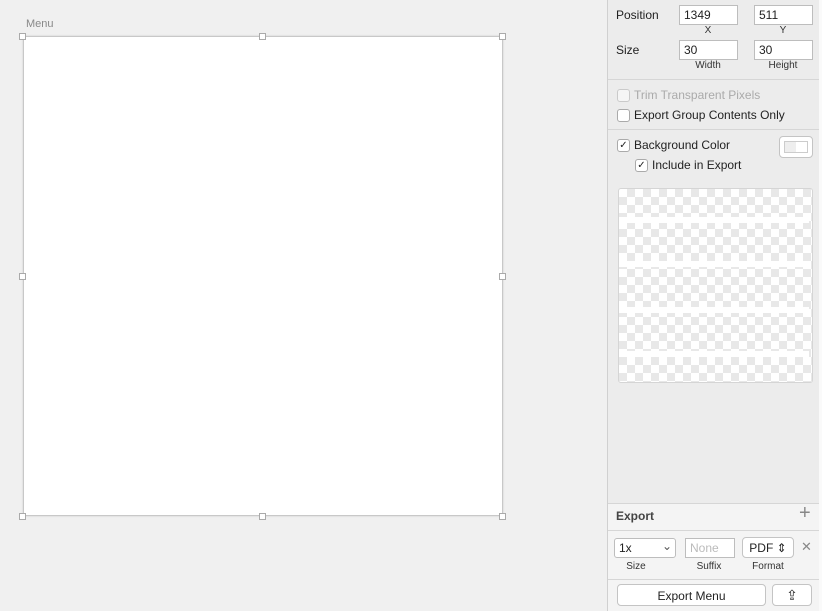 The image size is (822, 611). I want to click on background-color-swatch, so click(796, 147).